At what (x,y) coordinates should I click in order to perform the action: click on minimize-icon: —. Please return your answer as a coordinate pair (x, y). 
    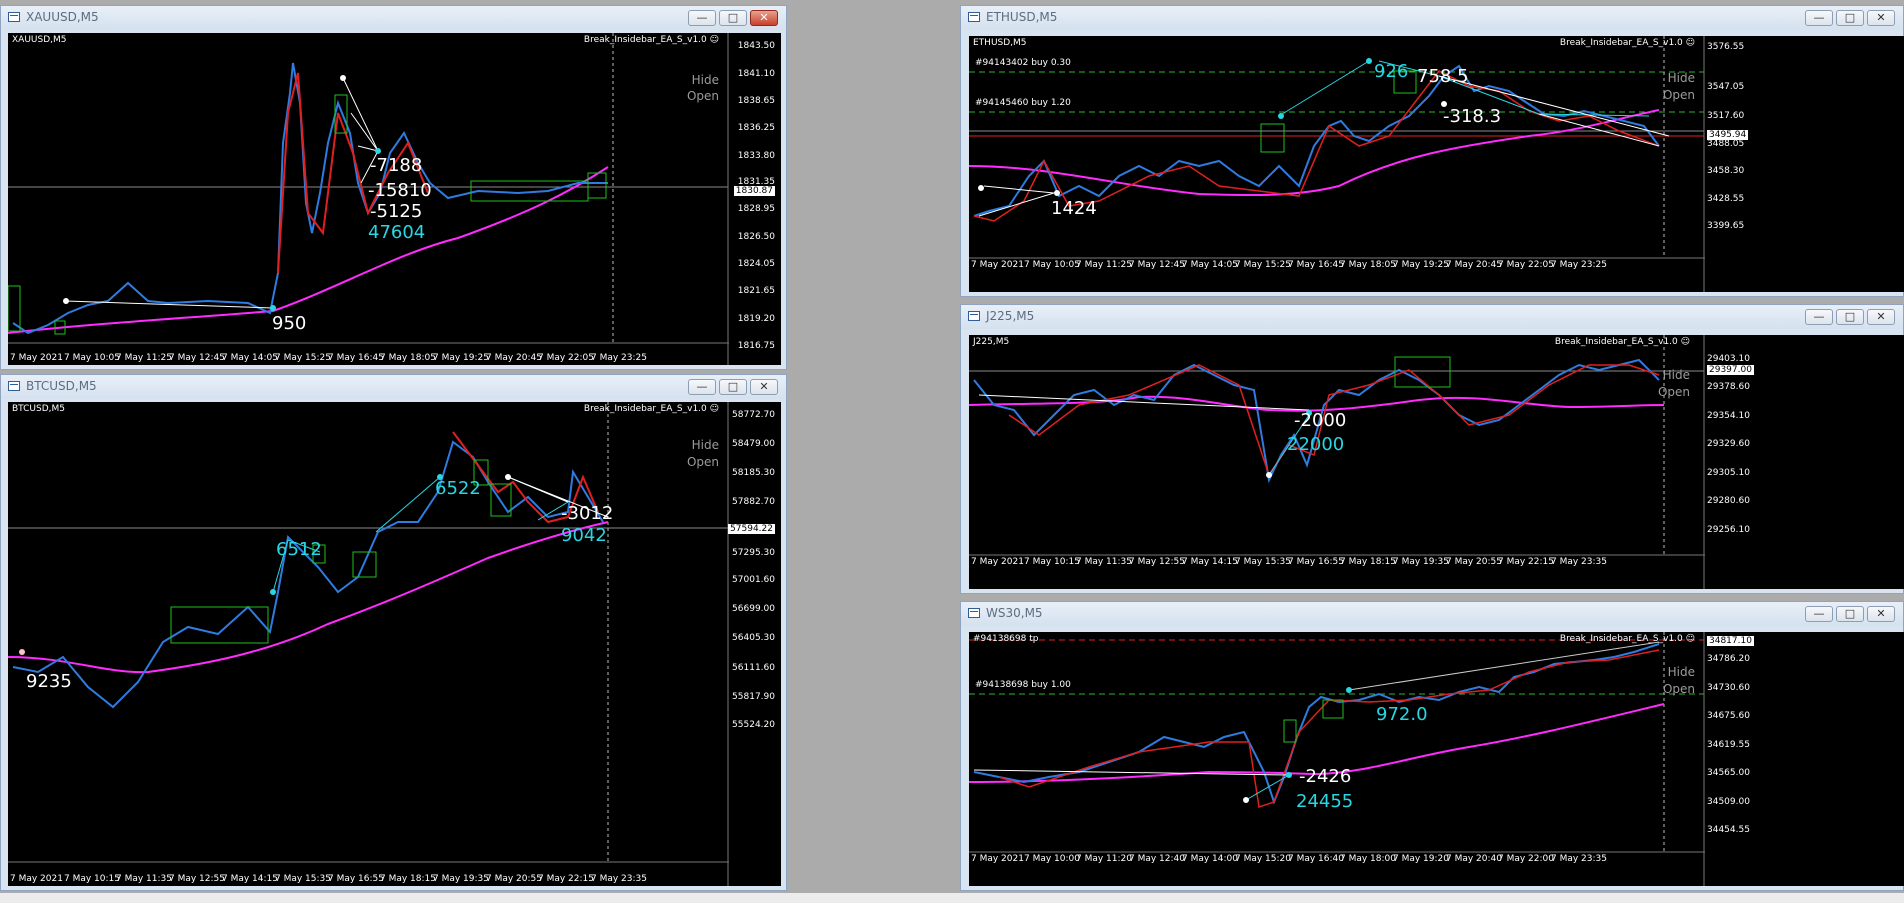
    Looking at the image, I should click on (1819, 17).